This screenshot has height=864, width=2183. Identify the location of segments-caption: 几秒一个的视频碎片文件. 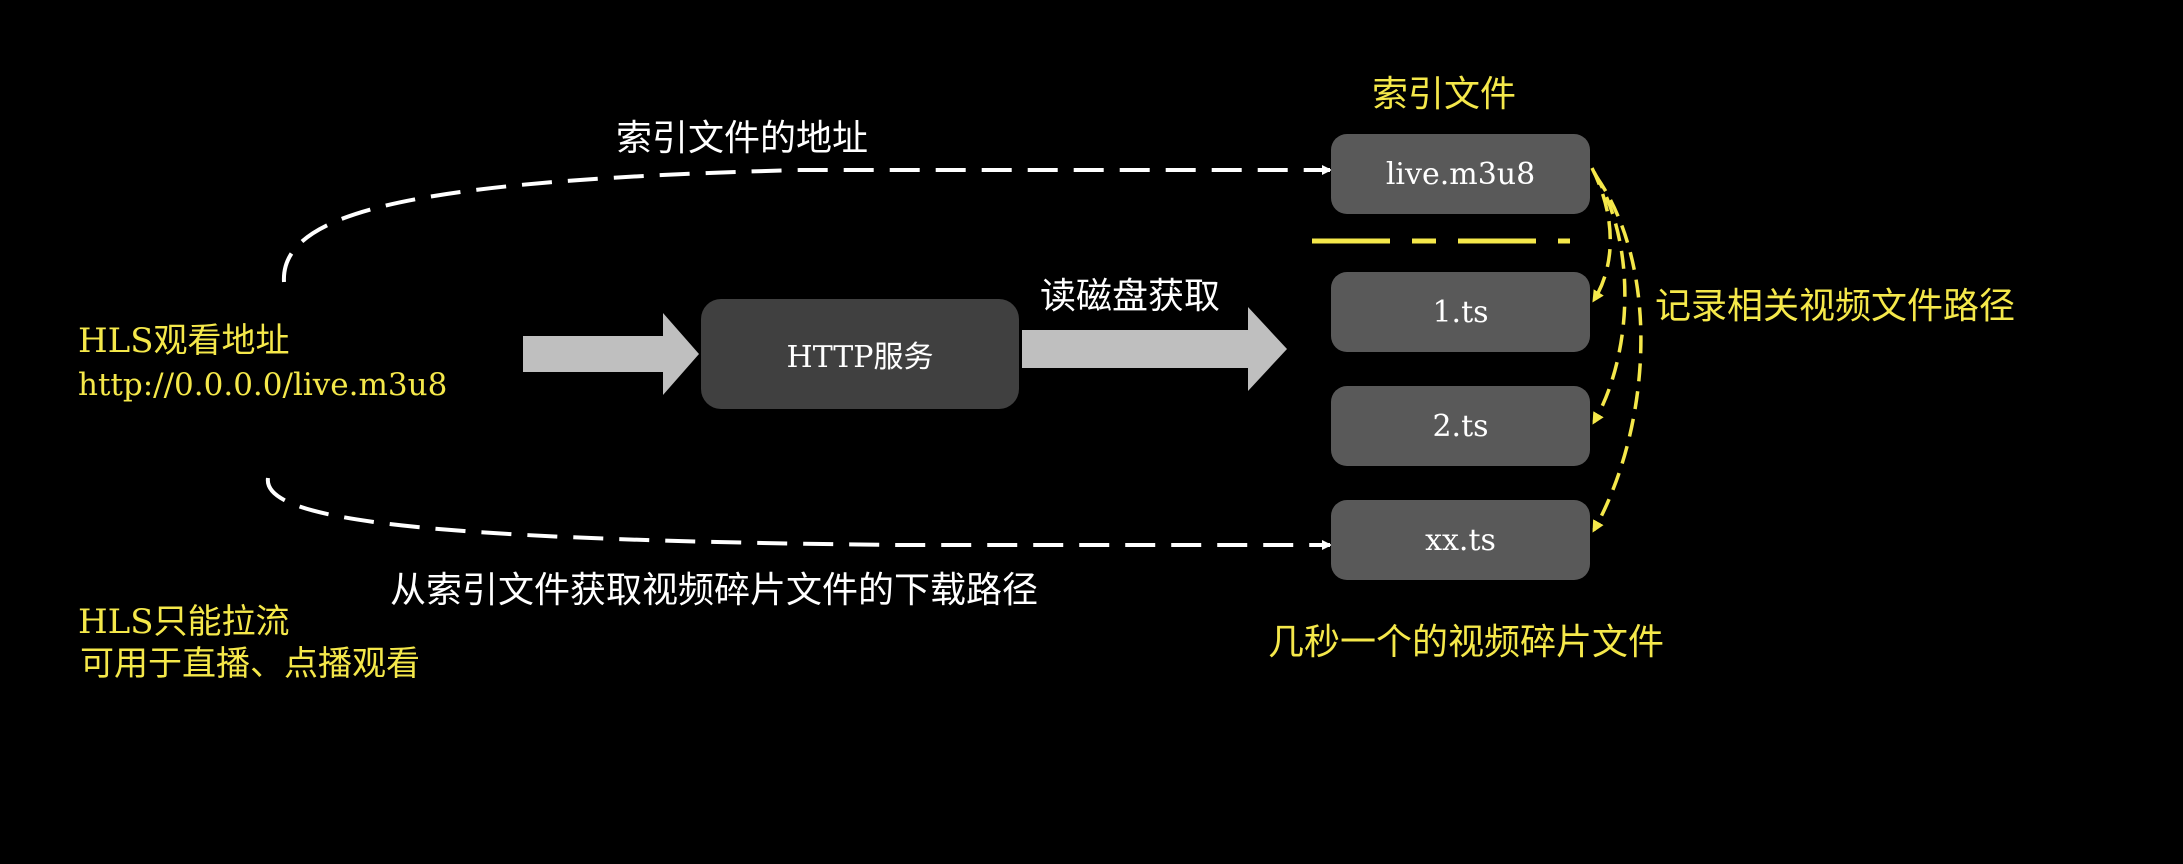
(1466, 642).